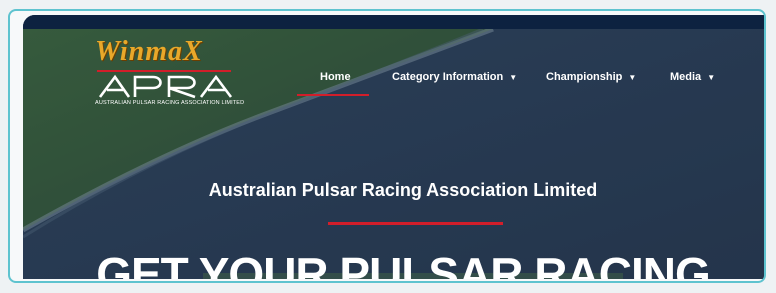  Describe the element at coordinates (448, 77) in the screenshot. I see `nav-category-label: Category Information` at that location.